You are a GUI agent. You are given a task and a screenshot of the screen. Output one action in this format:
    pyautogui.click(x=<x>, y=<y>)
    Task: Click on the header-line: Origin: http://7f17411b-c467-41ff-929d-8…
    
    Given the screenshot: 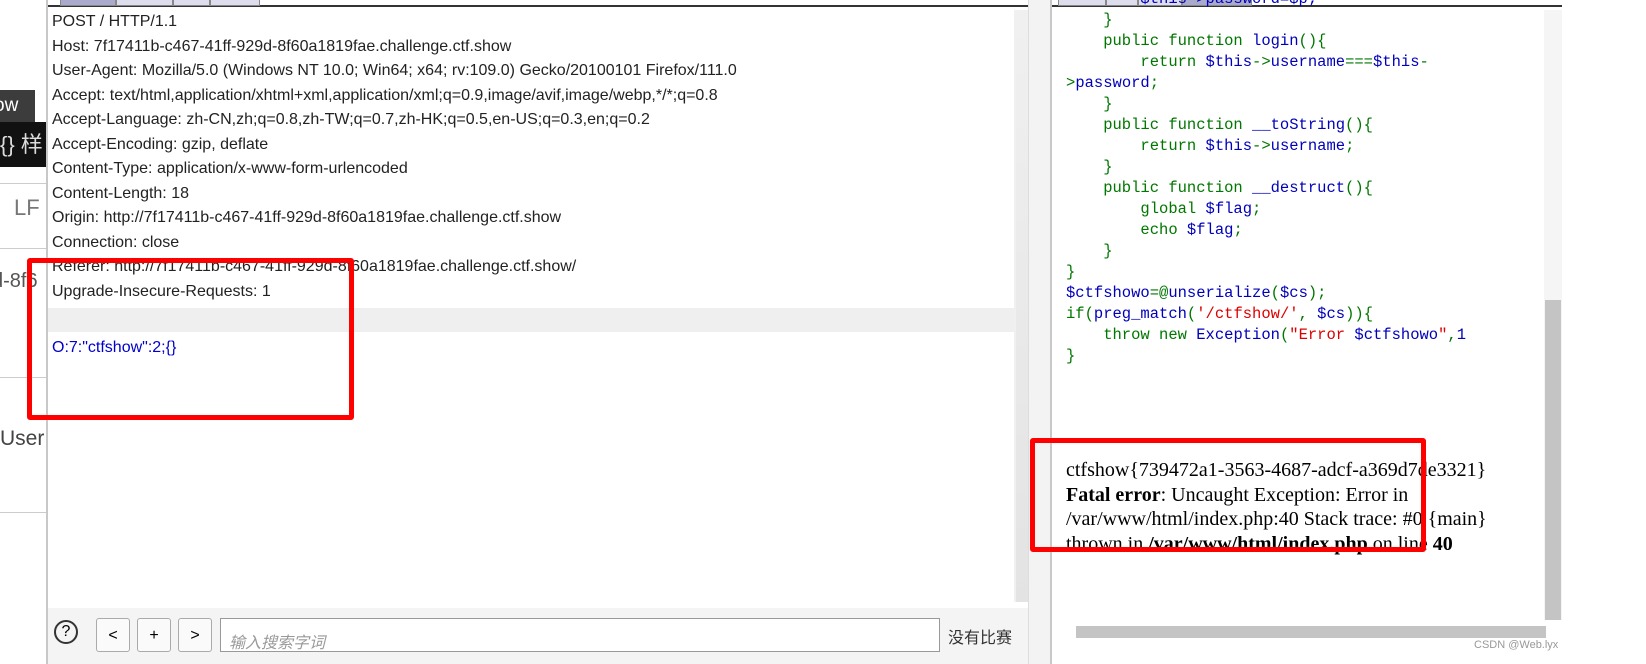 What is the action you would take?
    pyautogui.click(x=307, y=217)
    